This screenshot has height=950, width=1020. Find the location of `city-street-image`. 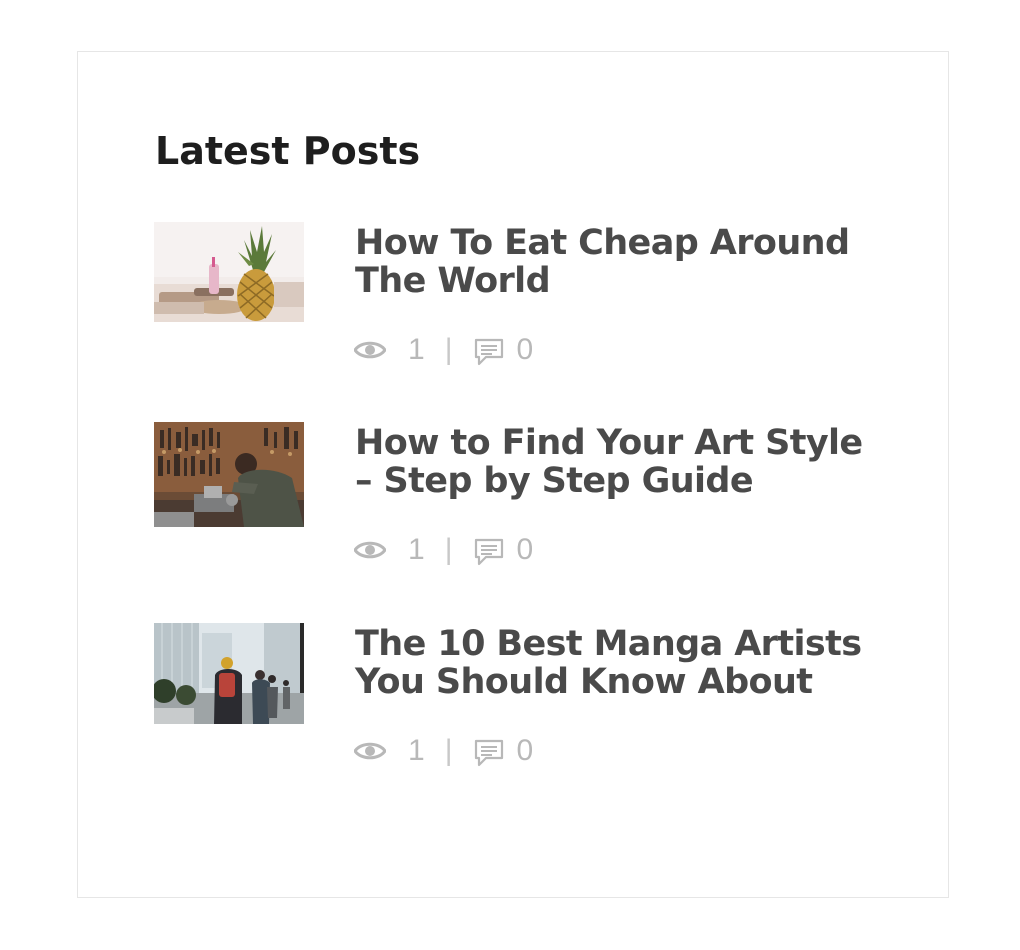

city-street-image is located at coordinates (229, 673).